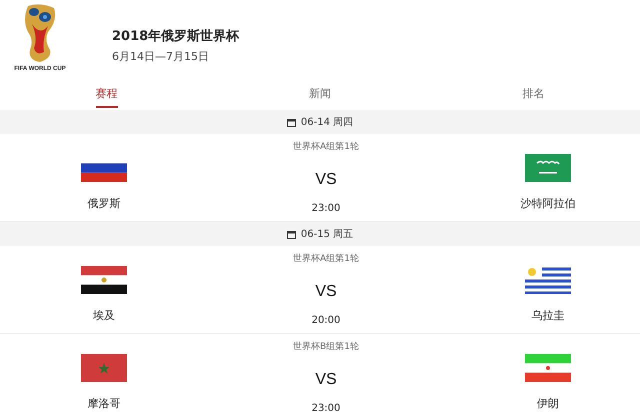  Describe the element at coordinates (326, 320) in the screenshot. I see `match-time: 20:00` at that location.